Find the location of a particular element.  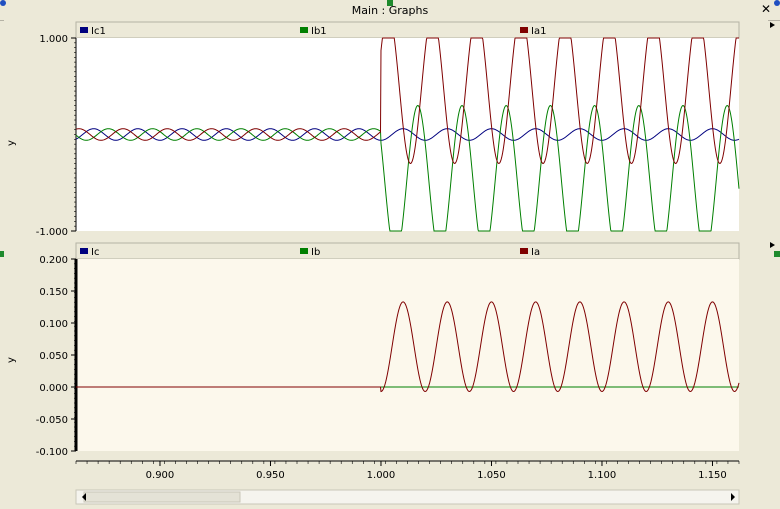

y-tick-label: -0.050 is located at coordinates (52, 420).